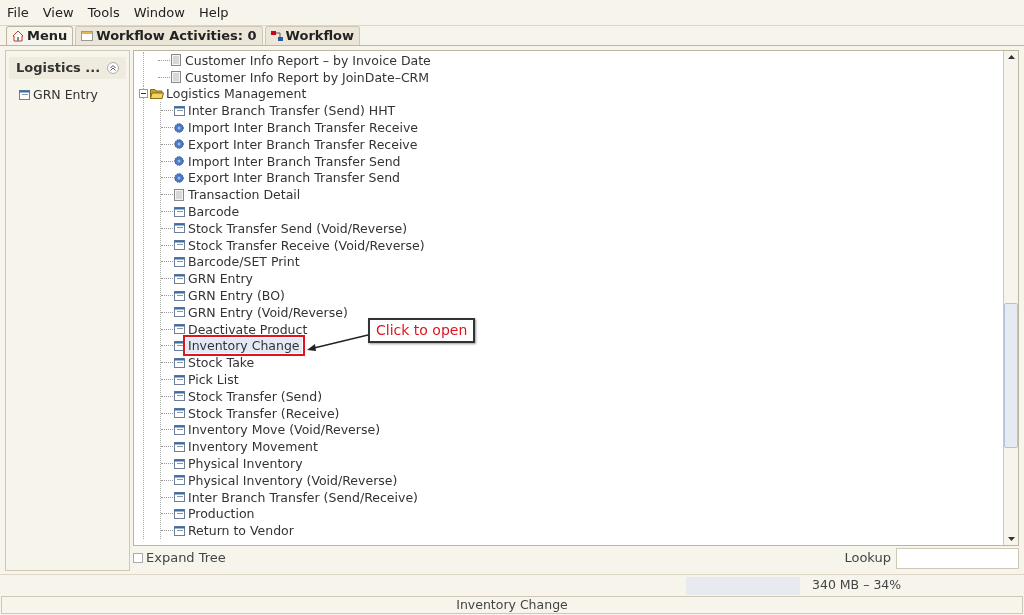  I want to click on tab: Workflow, so click(312, 35).